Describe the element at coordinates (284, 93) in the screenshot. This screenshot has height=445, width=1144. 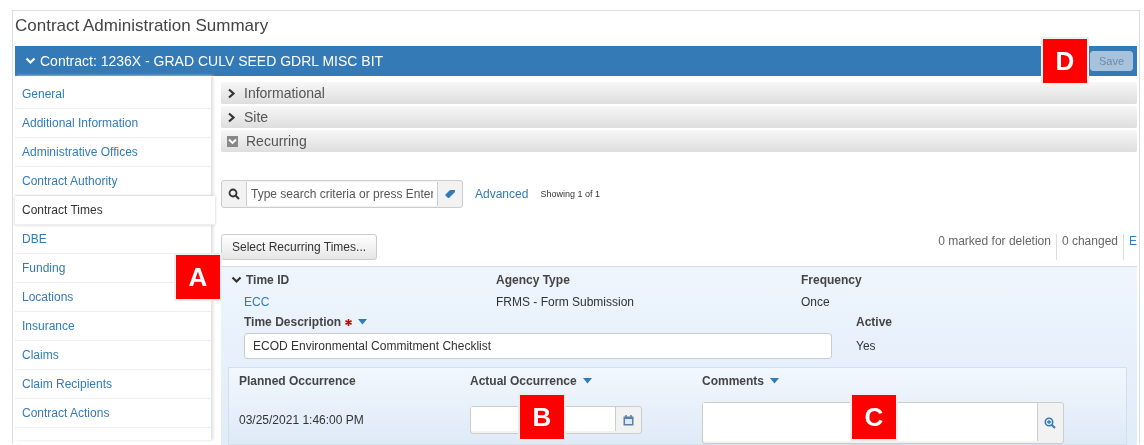
I see `section-title: Informational` at that location.